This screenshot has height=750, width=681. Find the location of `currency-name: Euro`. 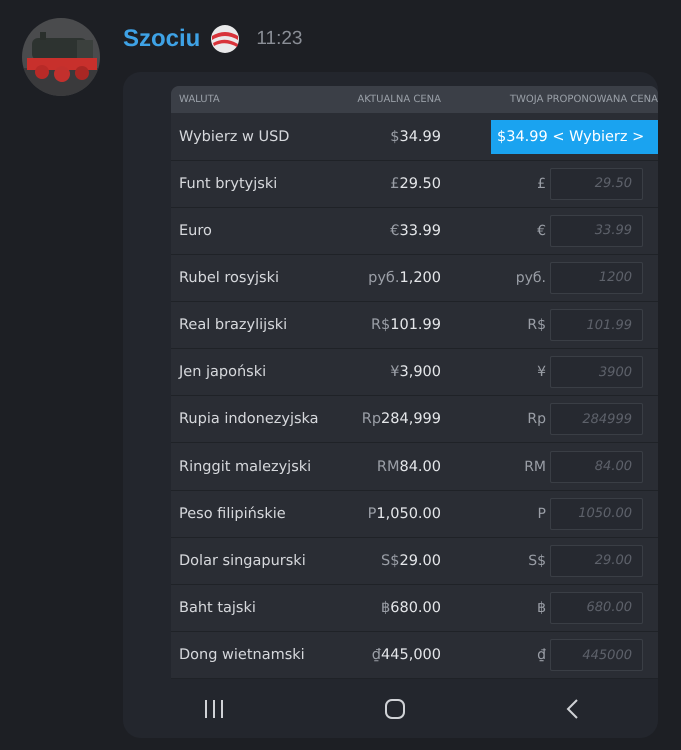

currency-name: Euro is located at coordinates (195, 230).